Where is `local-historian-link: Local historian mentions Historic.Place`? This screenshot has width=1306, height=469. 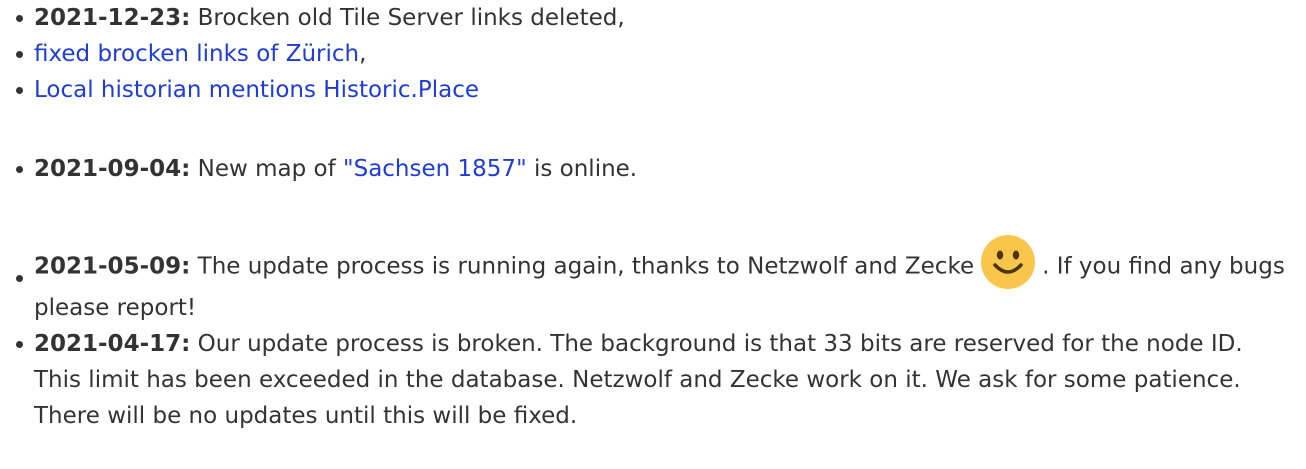
local-historian-link: Local historian mentions Historic.Place is located at coordinates (256, 90).